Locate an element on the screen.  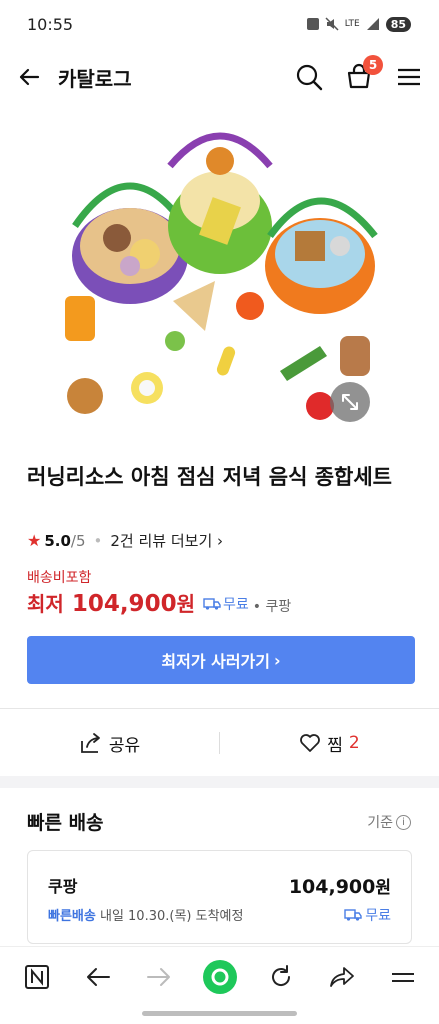
price-row: 최저 104,900 원 무료 • 쿠팡 is located at coordinates (159, 602).